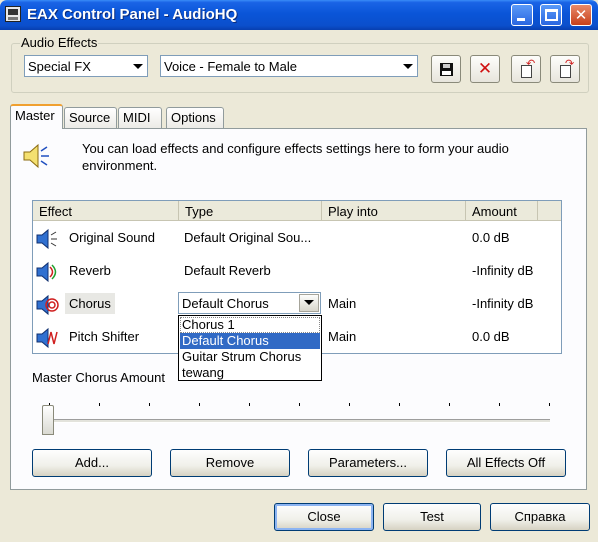 The image size is (598, 542). I want to click on dropdown-option: Guitar Strum Chorus, so click(250, 357).